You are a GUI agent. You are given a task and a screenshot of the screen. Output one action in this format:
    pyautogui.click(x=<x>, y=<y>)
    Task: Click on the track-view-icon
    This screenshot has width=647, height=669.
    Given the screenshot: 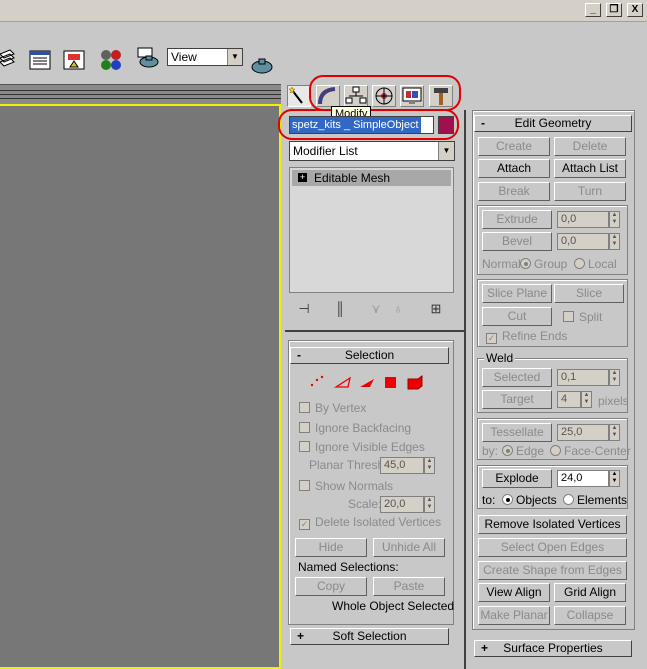 What is the action you would take?
    pyautogui.click(x=40, y=60)
    